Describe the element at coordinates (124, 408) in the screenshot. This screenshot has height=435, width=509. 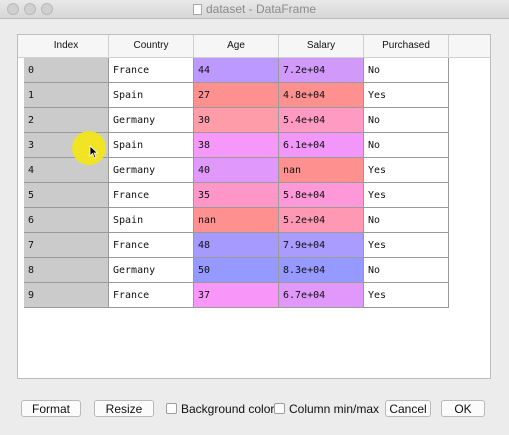
I see `resize-button: Resize` at that location.